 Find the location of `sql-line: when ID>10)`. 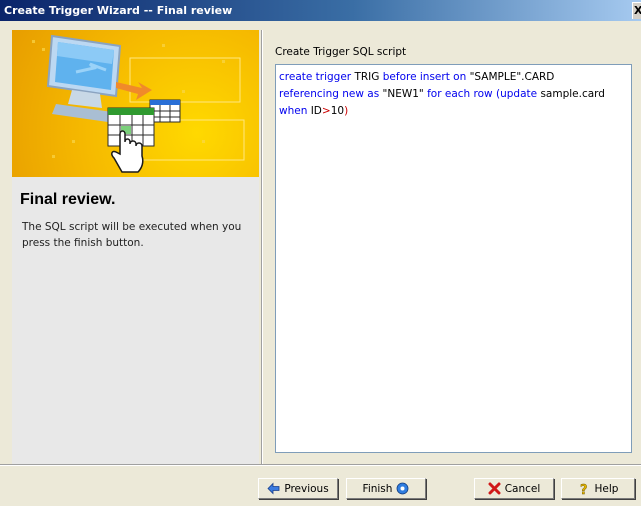

sql-line: when ID>10) is located at coordinates (453, 111).